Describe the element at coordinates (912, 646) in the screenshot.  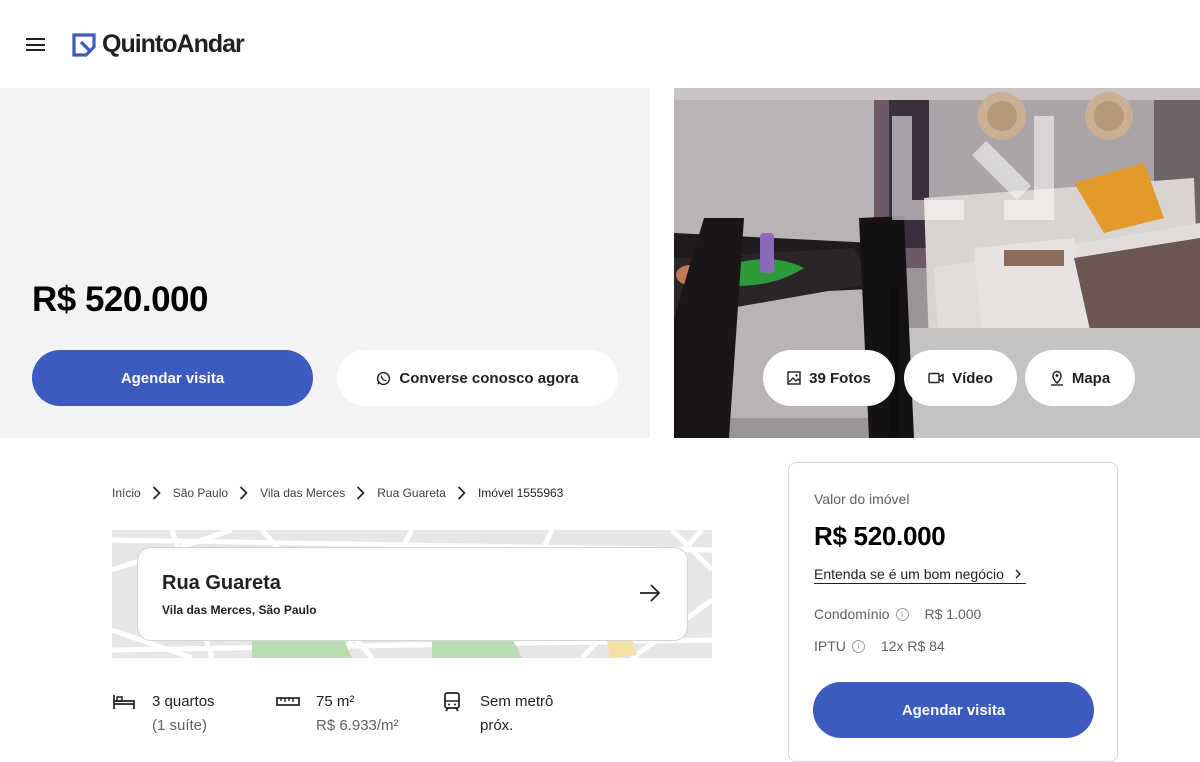
I see `iptu-value: 12x R$ 84` at that location.